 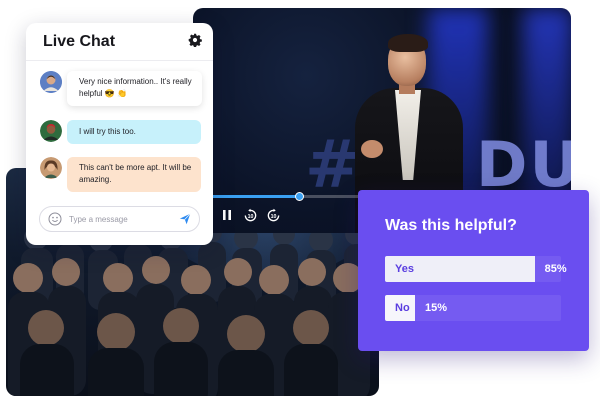 I want to click on forward-10-icon: 10, so click(x=273, y=214).